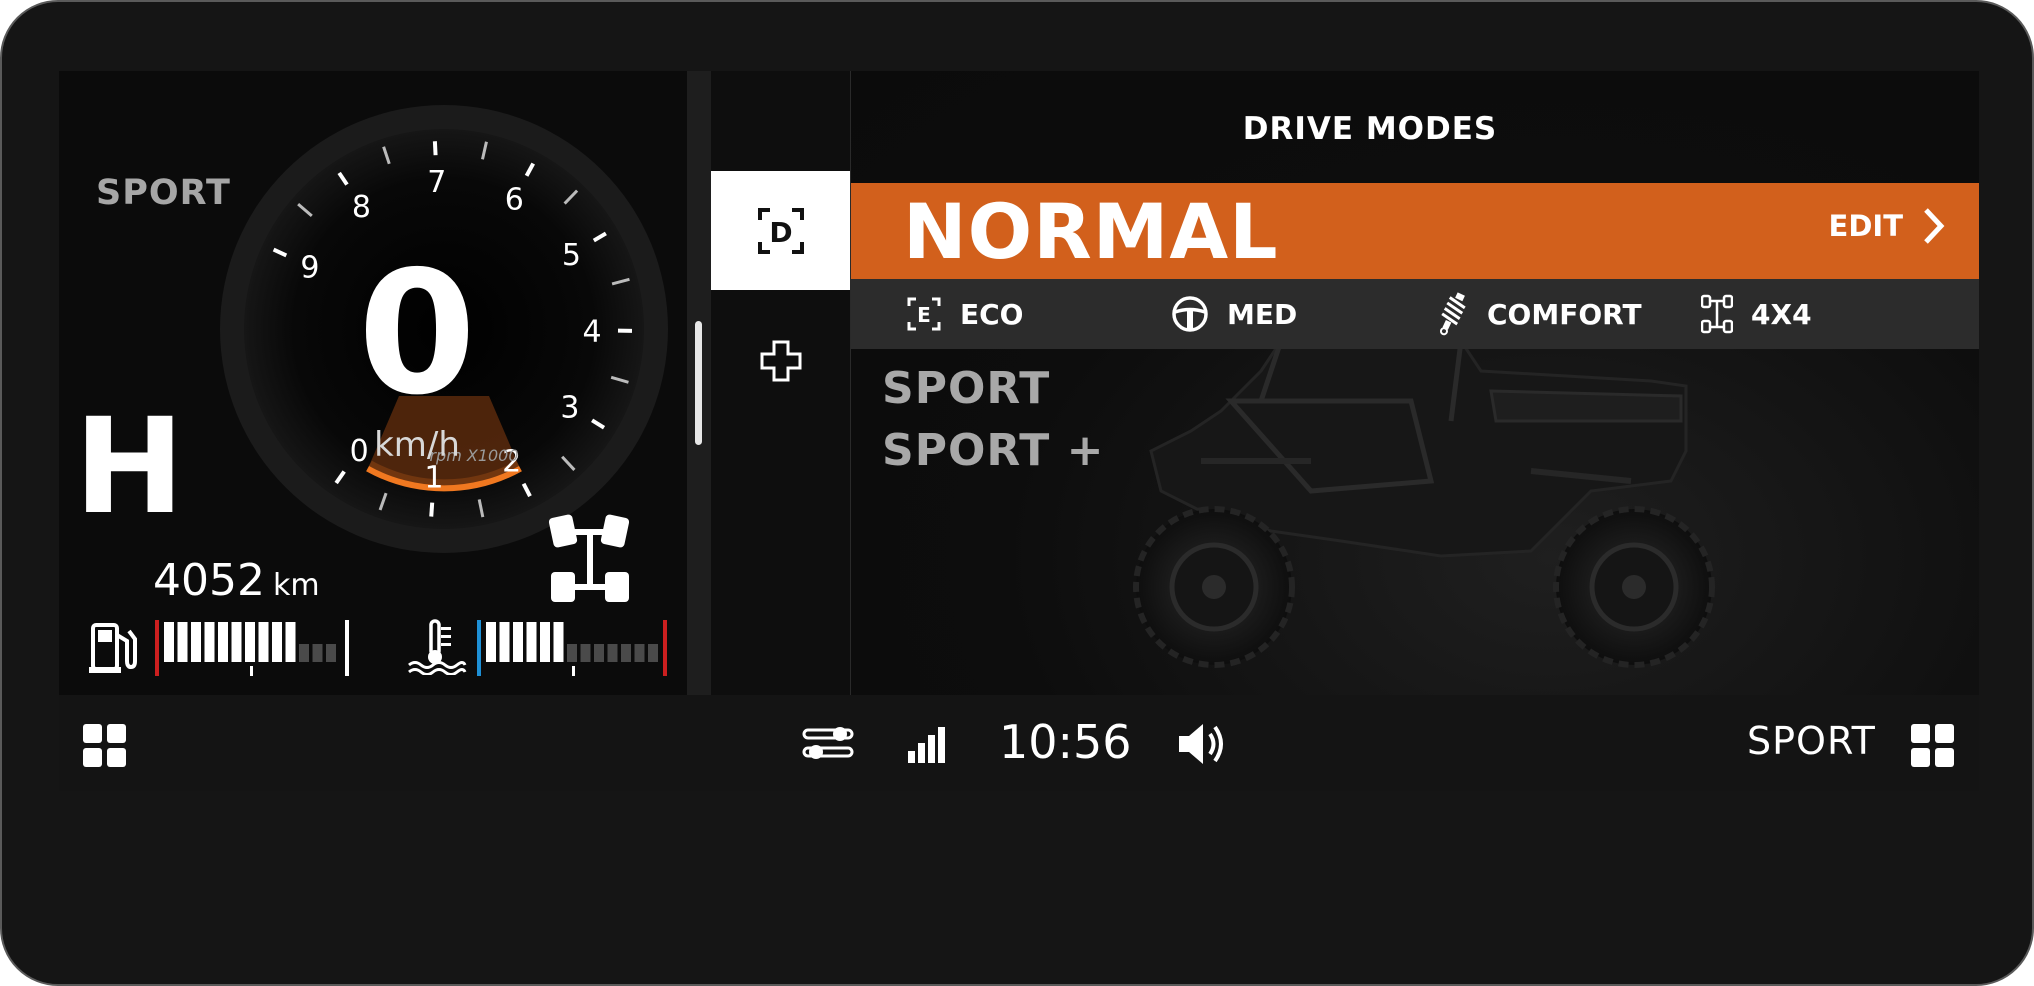 Image resolution: width=2034 pixels, height=986 pixels. What do you see at coordinates (569, 408) in the screenshot?
I see `tach-tick-label: 3` at bounding box center [569, 408].